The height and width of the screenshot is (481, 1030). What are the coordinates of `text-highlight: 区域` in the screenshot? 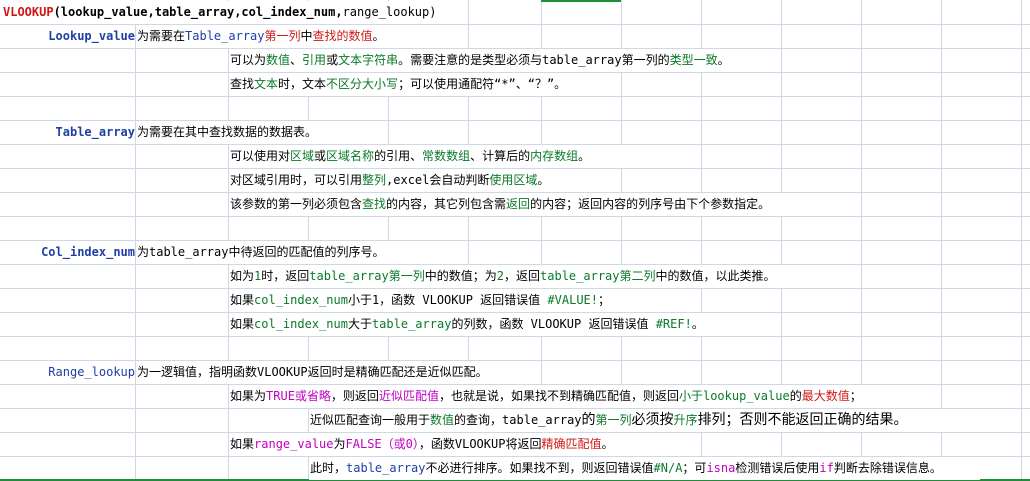 It's located at (302, 156).